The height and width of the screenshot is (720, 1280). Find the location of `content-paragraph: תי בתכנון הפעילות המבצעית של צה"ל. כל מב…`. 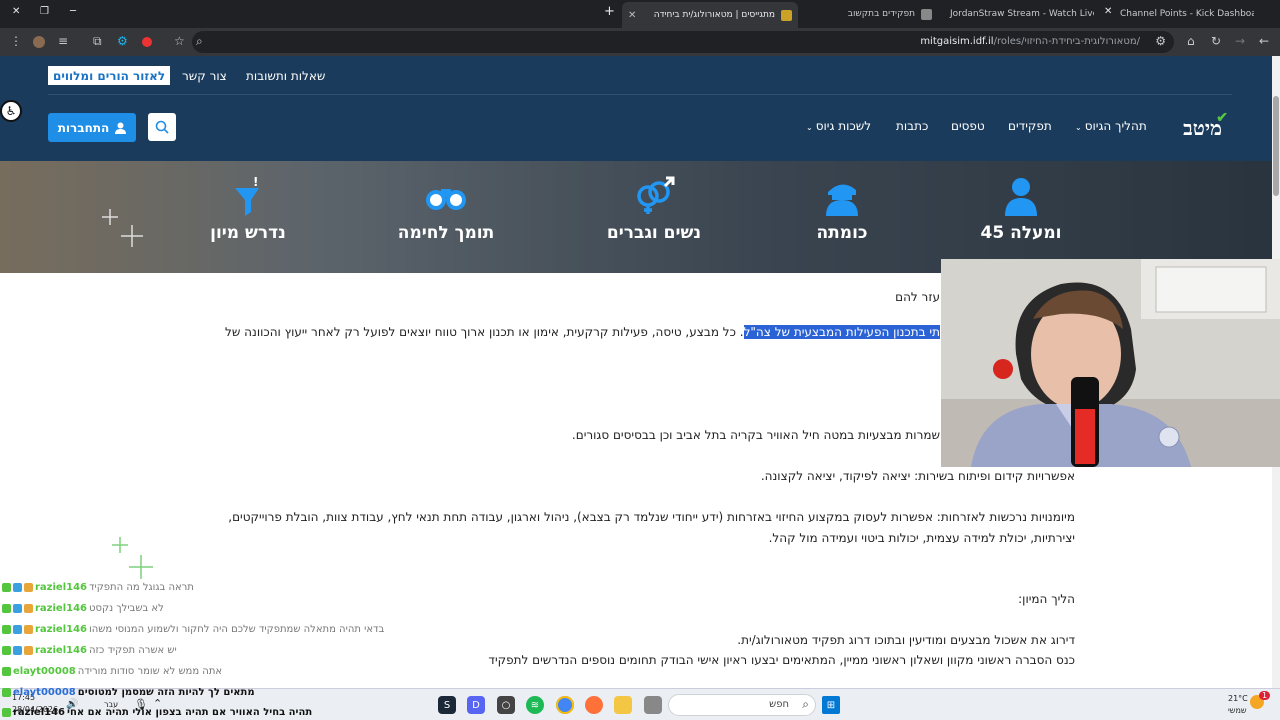

content-paragraph: תי בתכנון הפעילות המבצעית של צה"ל. כל מב… is located at coordinates (582, 332).